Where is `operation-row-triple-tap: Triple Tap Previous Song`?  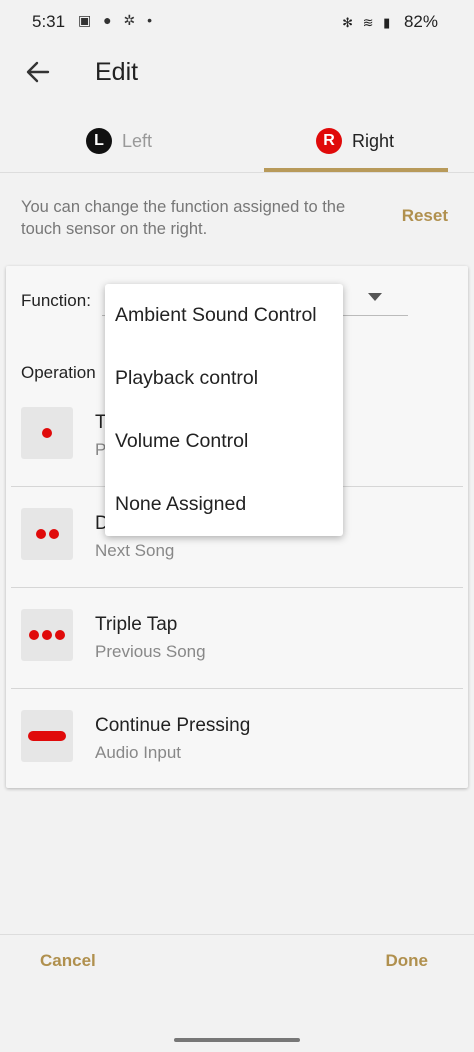
operation-row-triple-tap: Triple Tap Previous Song is located at coordinates (237, 638).